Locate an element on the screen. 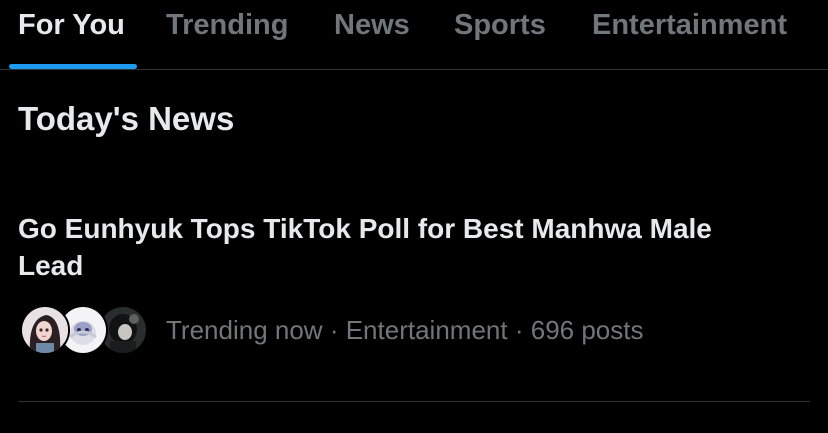 This screenshot has width=828, height=433. news-category: Entertainment is located at coordinates (426, 330).